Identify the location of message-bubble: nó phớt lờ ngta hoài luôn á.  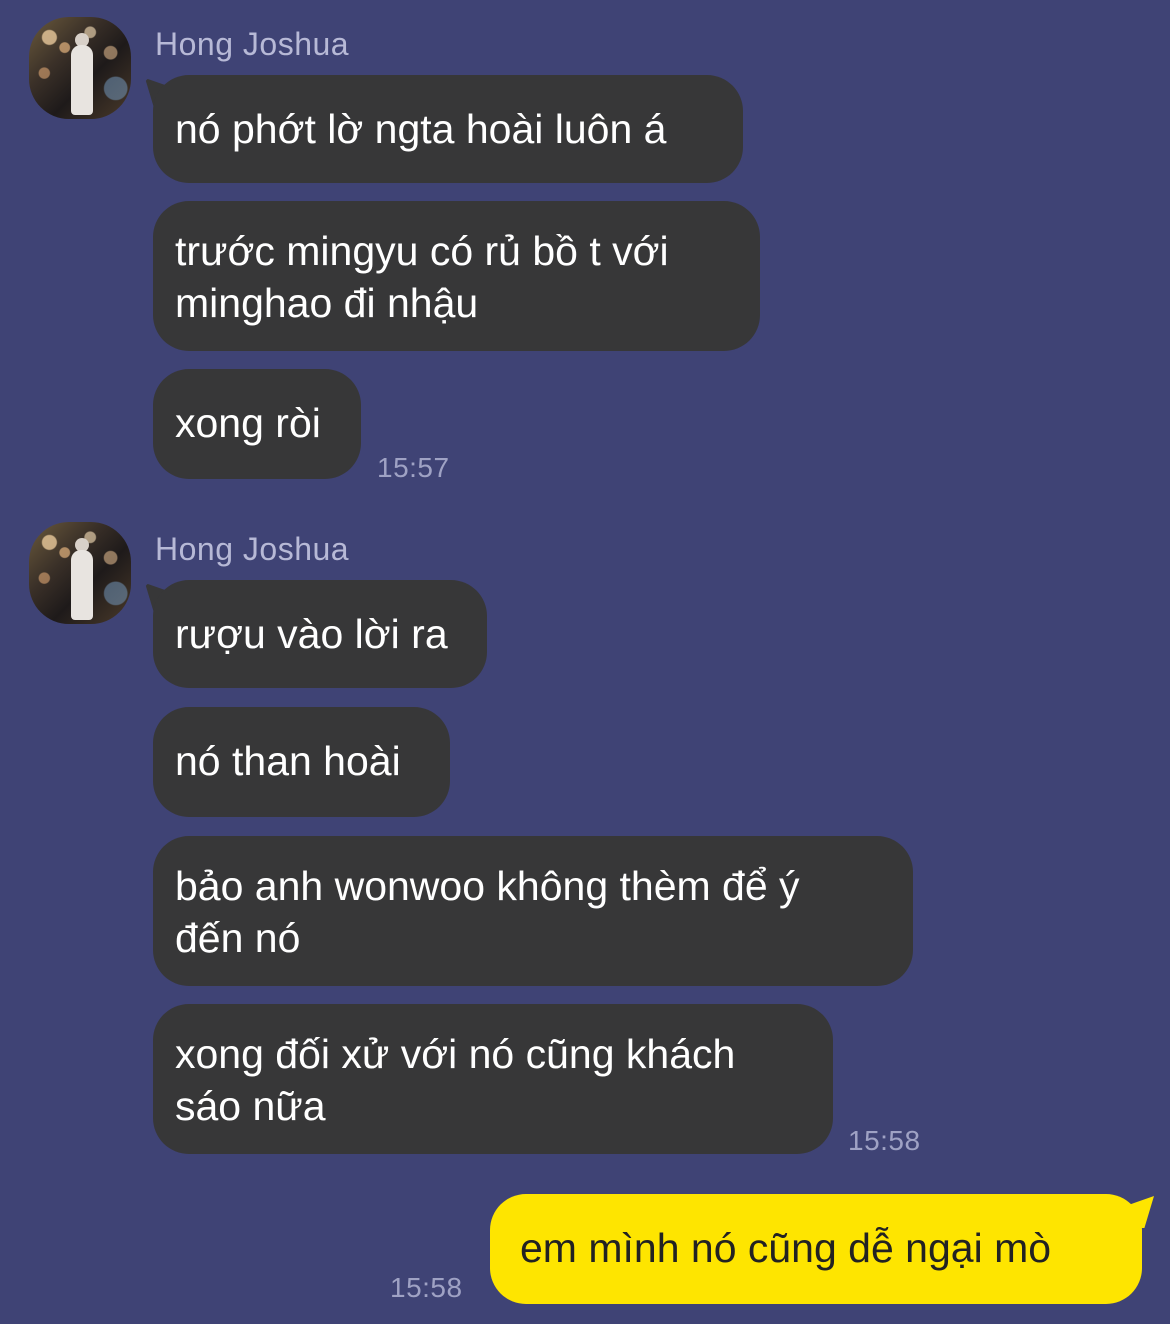
(448, 129).